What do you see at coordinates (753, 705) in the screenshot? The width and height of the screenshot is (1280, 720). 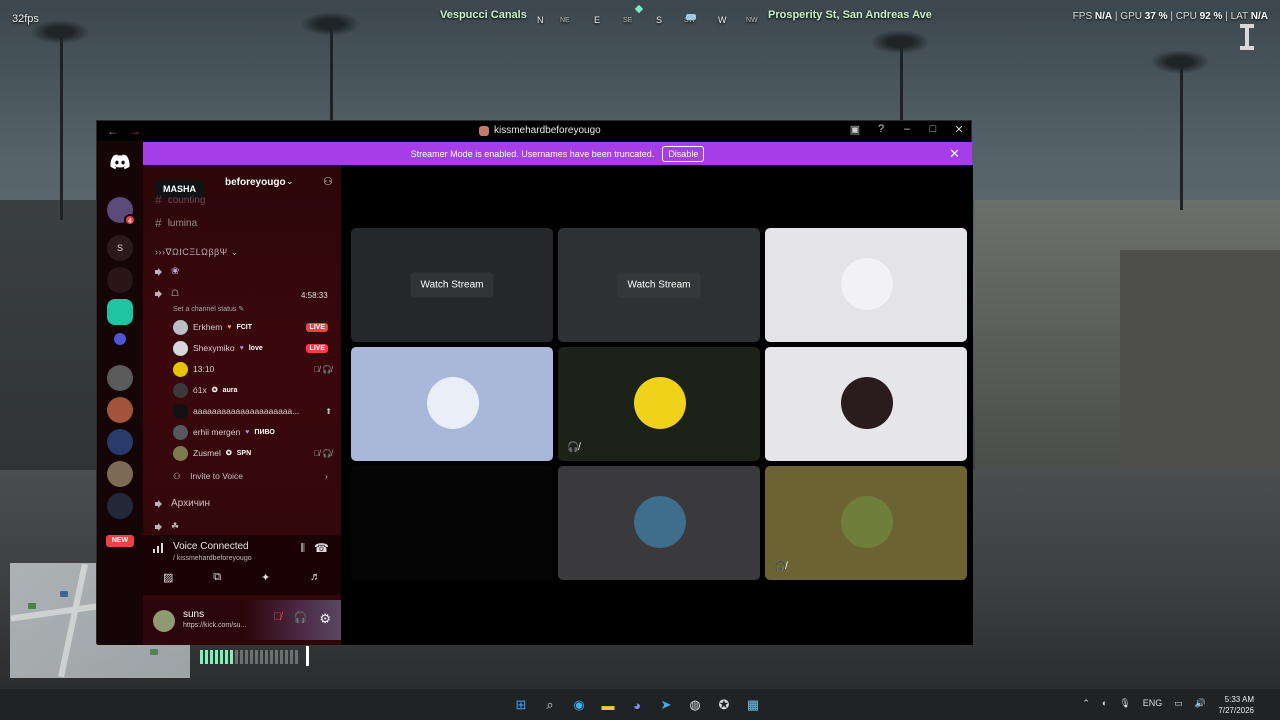 I see `app-icon: ▦` at bounding box center [753, 705].